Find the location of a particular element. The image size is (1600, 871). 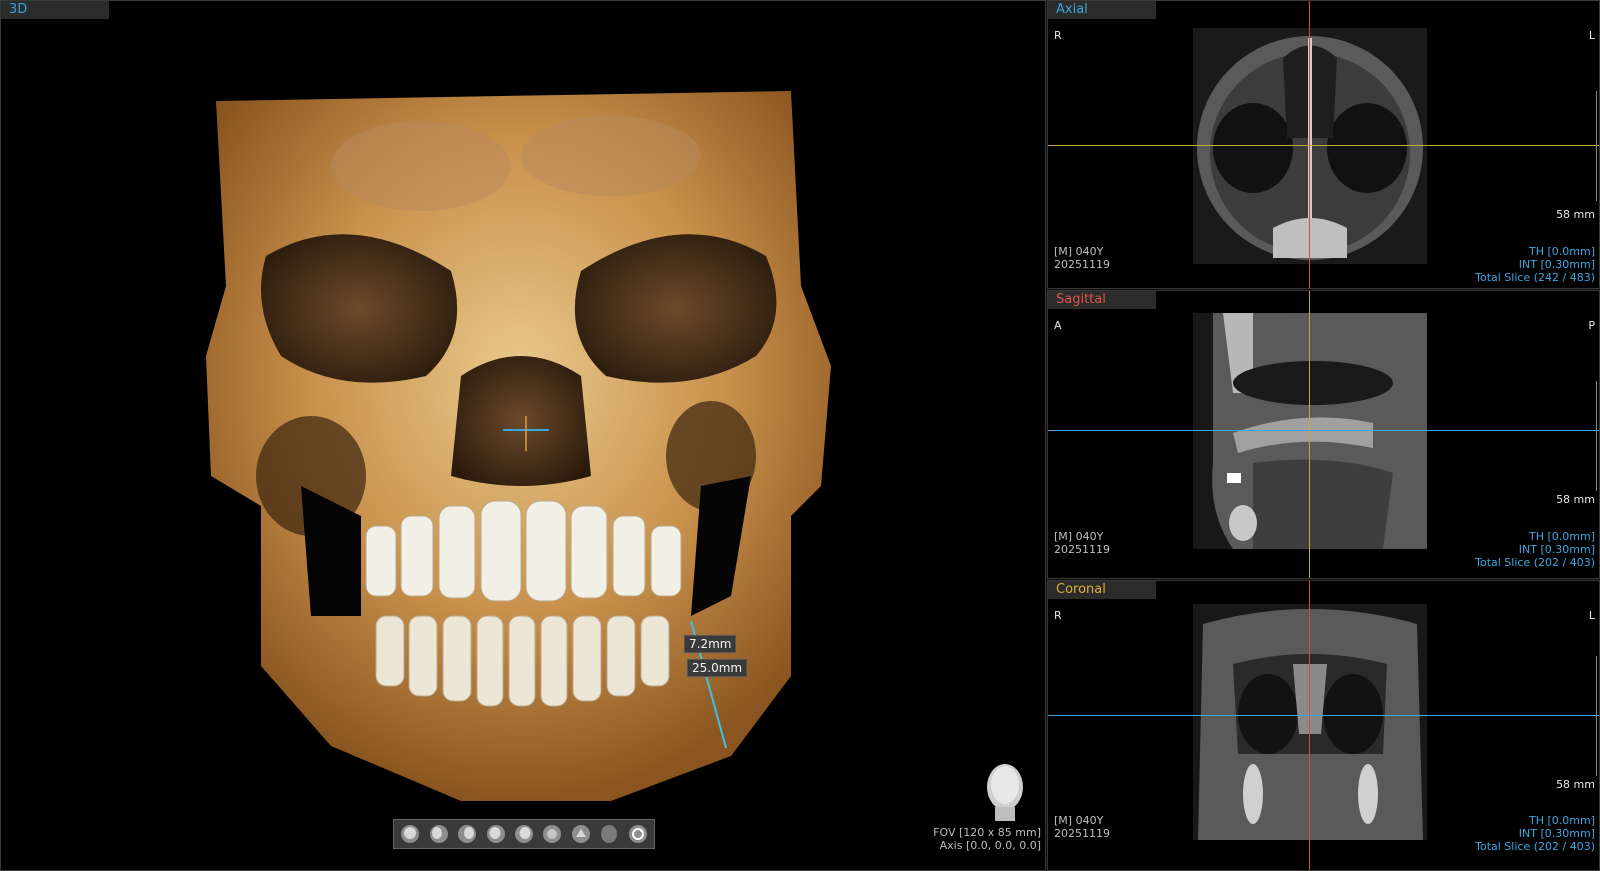

face-left45-icon is located at coordinates (495, 834).